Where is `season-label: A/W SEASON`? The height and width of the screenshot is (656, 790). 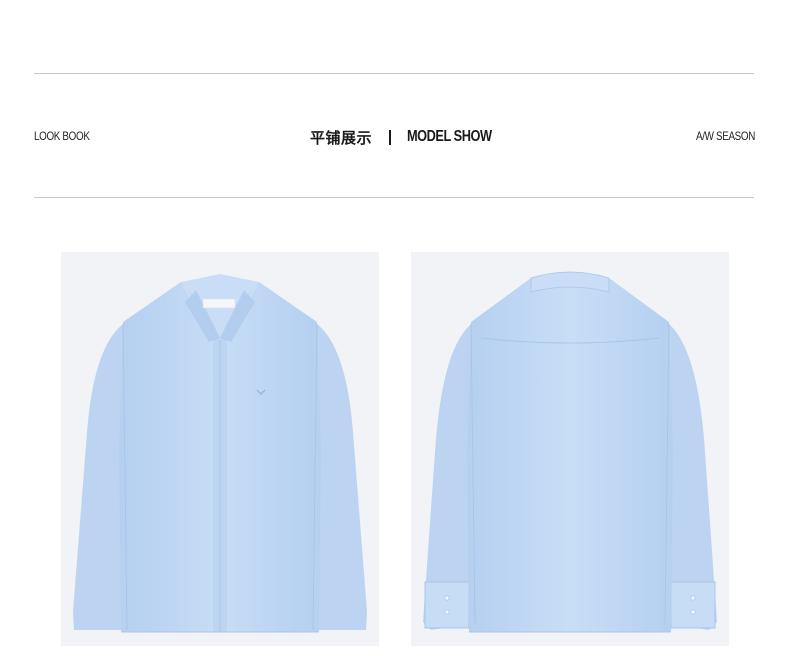
season-label: A/W SEASON is located at coordinates (725, 136).